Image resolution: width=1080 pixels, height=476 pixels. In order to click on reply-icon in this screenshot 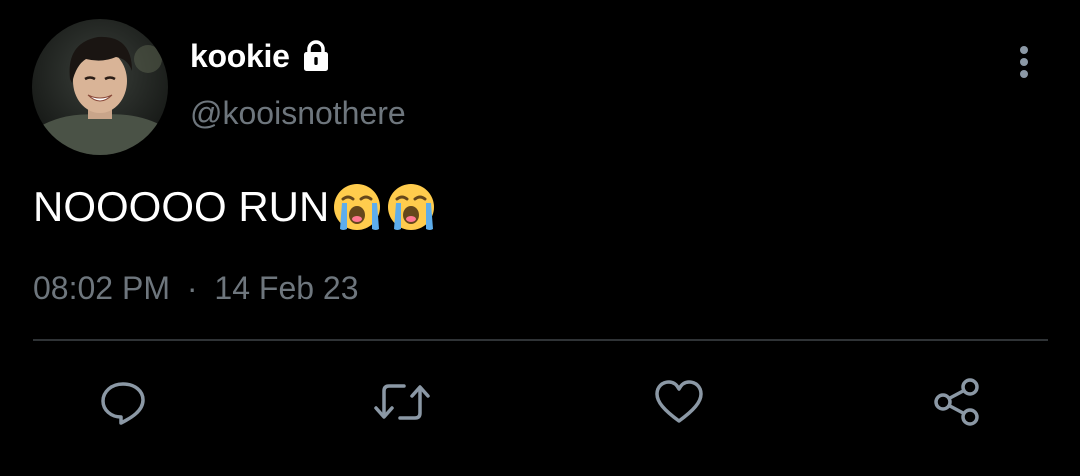, I will do `click(123, 403)`.